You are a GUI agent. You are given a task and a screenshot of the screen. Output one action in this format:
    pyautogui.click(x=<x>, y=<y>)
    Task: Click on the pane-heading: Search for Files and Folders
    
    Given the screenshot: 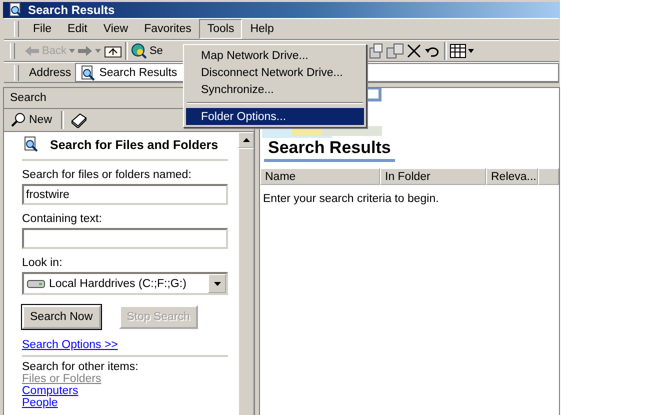 What is the action you would take?
    pyautogui.click(x=134, y=145)
    